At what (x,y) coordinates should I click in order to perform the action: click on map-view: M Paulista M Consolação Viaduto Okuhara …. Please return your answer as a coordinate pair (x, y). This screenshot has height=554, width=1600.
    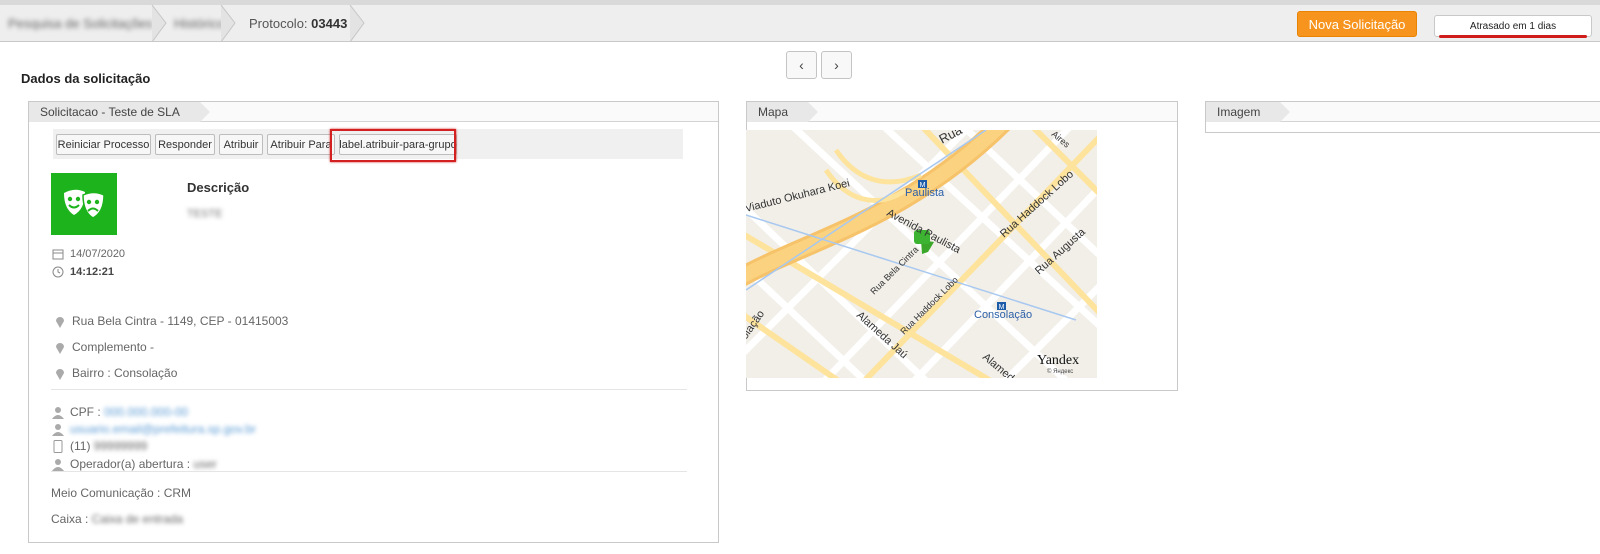
    Looking at the image, I should click on (921, 254).